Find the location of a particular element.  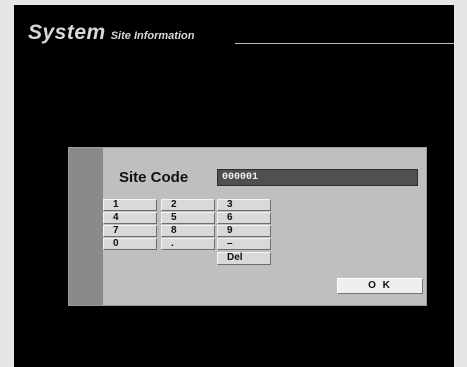

title-sub: Site Information is located at coordinates (152, 36).